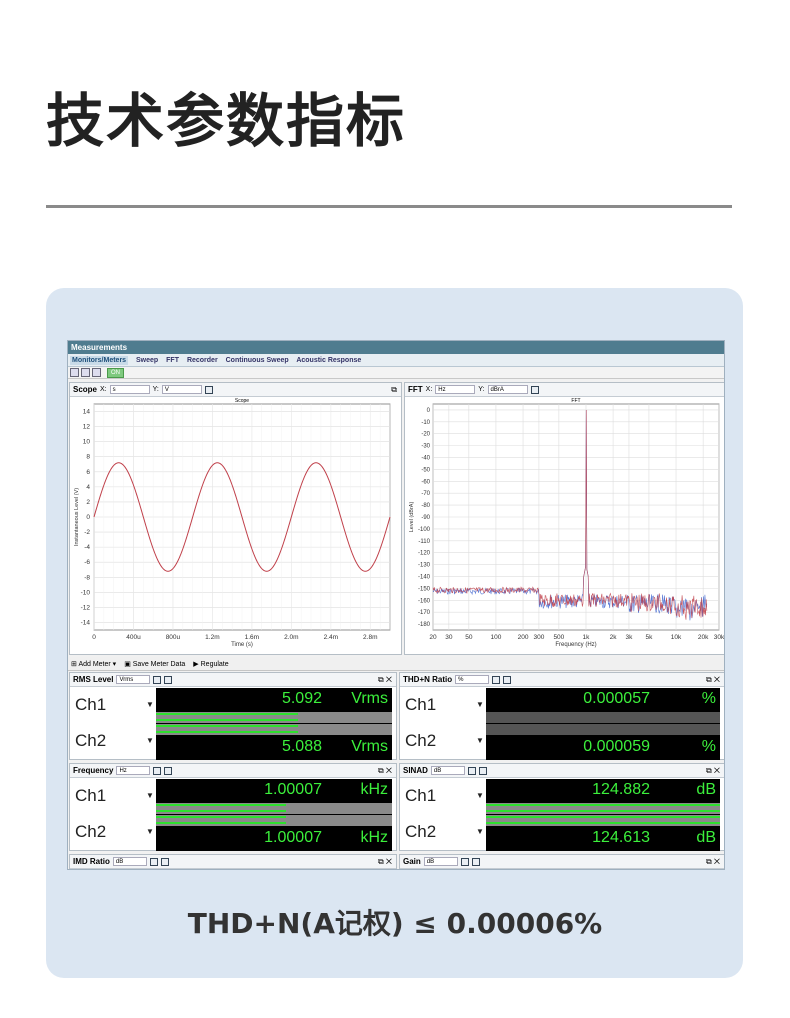 Image resolution: width=790 pixels, height=1018 pixels. What do you see at coordinates (235, 390) in the screenshot?
I see `scope-header: Scope X: s Y: V ⧉` at bounding box center [235, 390].